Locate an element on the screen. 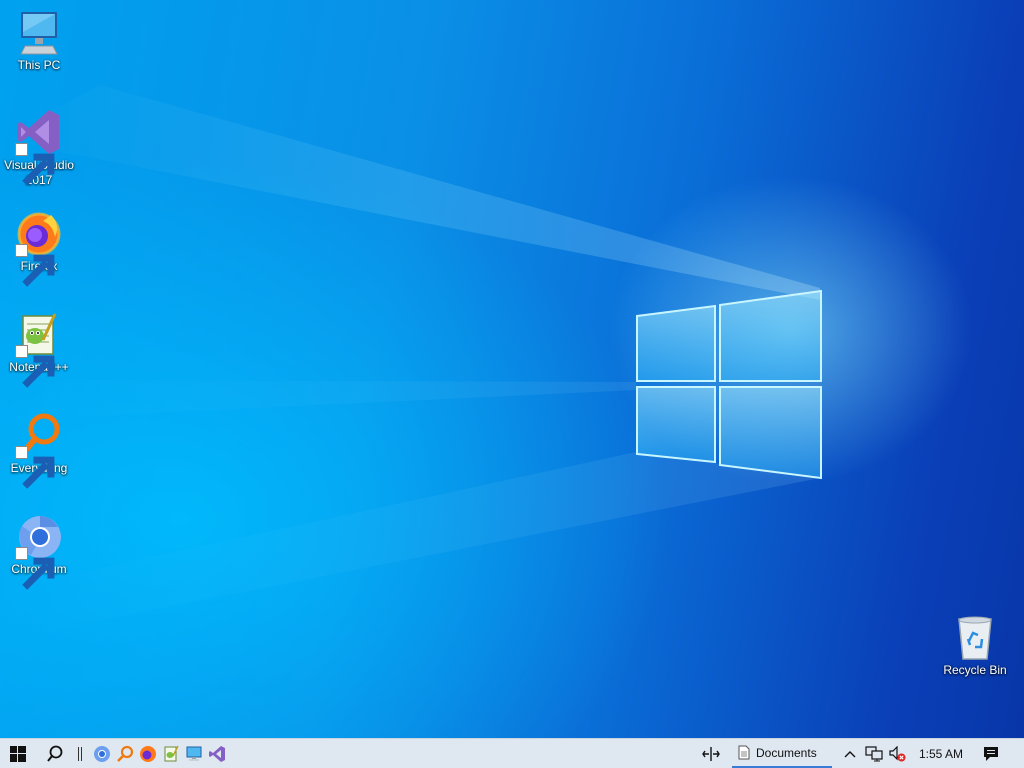 This screenshot has width=1024, height=768. taskbar-clock: 1:55 AM is located at coordinates (941, 753).